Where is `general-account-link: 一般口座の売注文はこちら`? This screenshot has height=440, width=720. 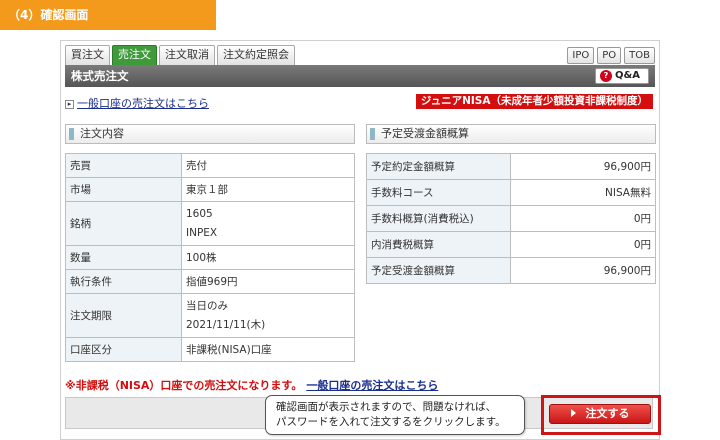
general-account-link: 一般口座の売注文はこちら is located at coordinates (143, 103).